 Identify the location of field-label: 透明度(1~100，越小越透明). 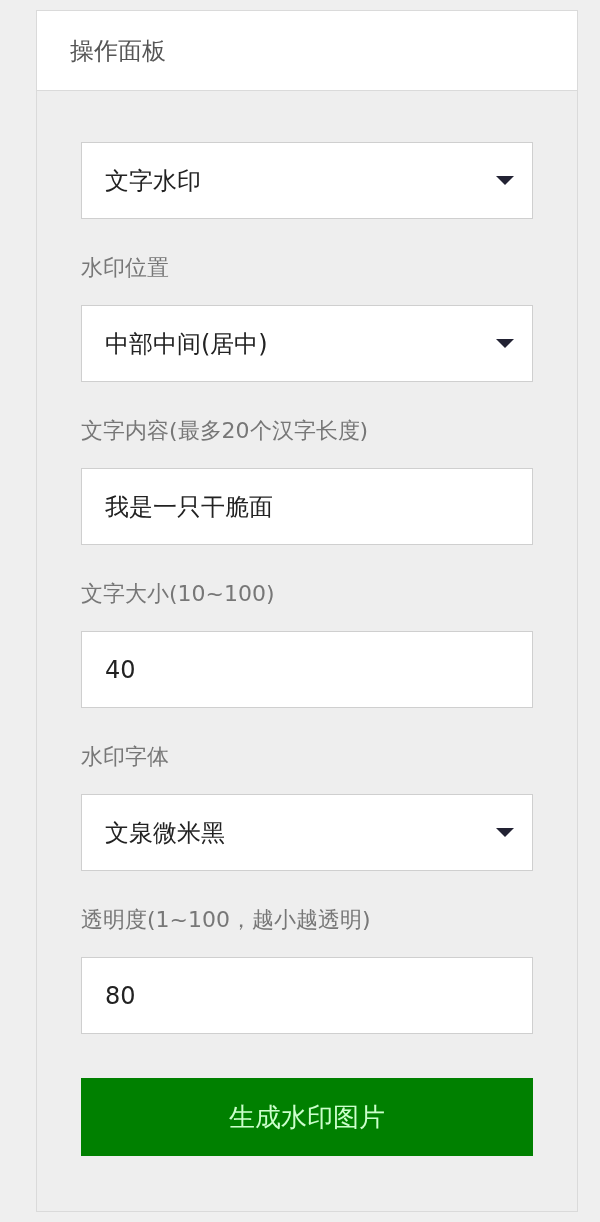
(226, 920).